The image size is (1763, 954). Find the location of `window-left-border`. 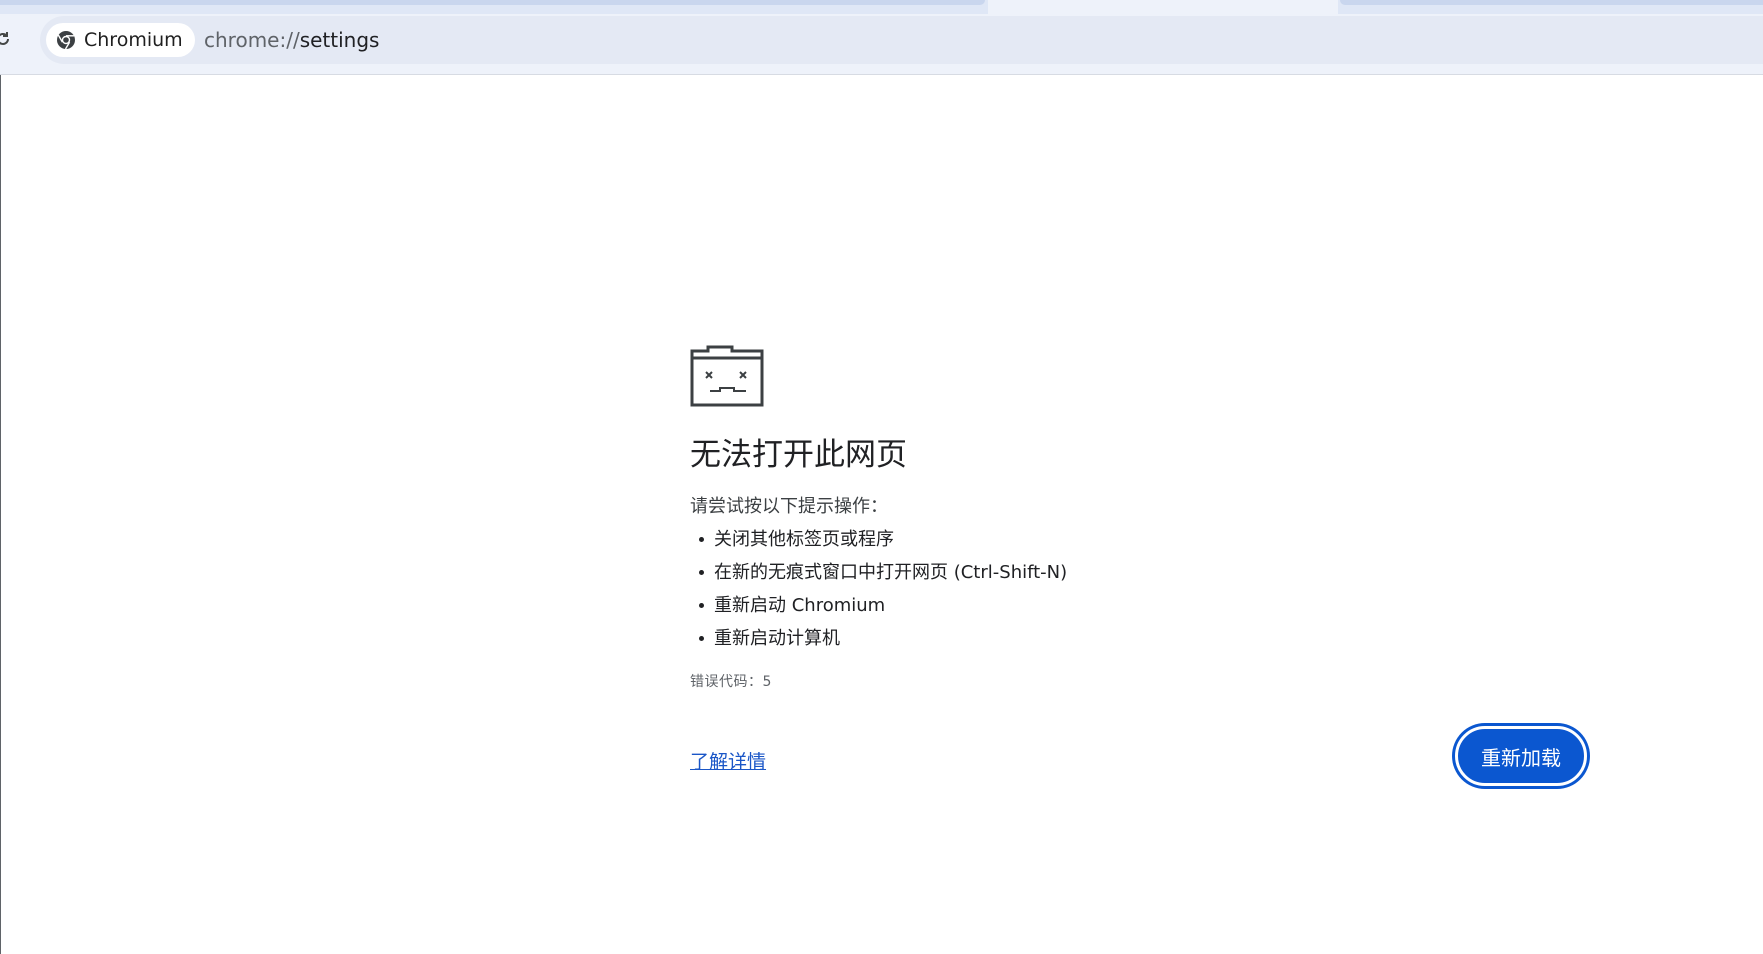

window-left-border is located at coordinates (0, 514).